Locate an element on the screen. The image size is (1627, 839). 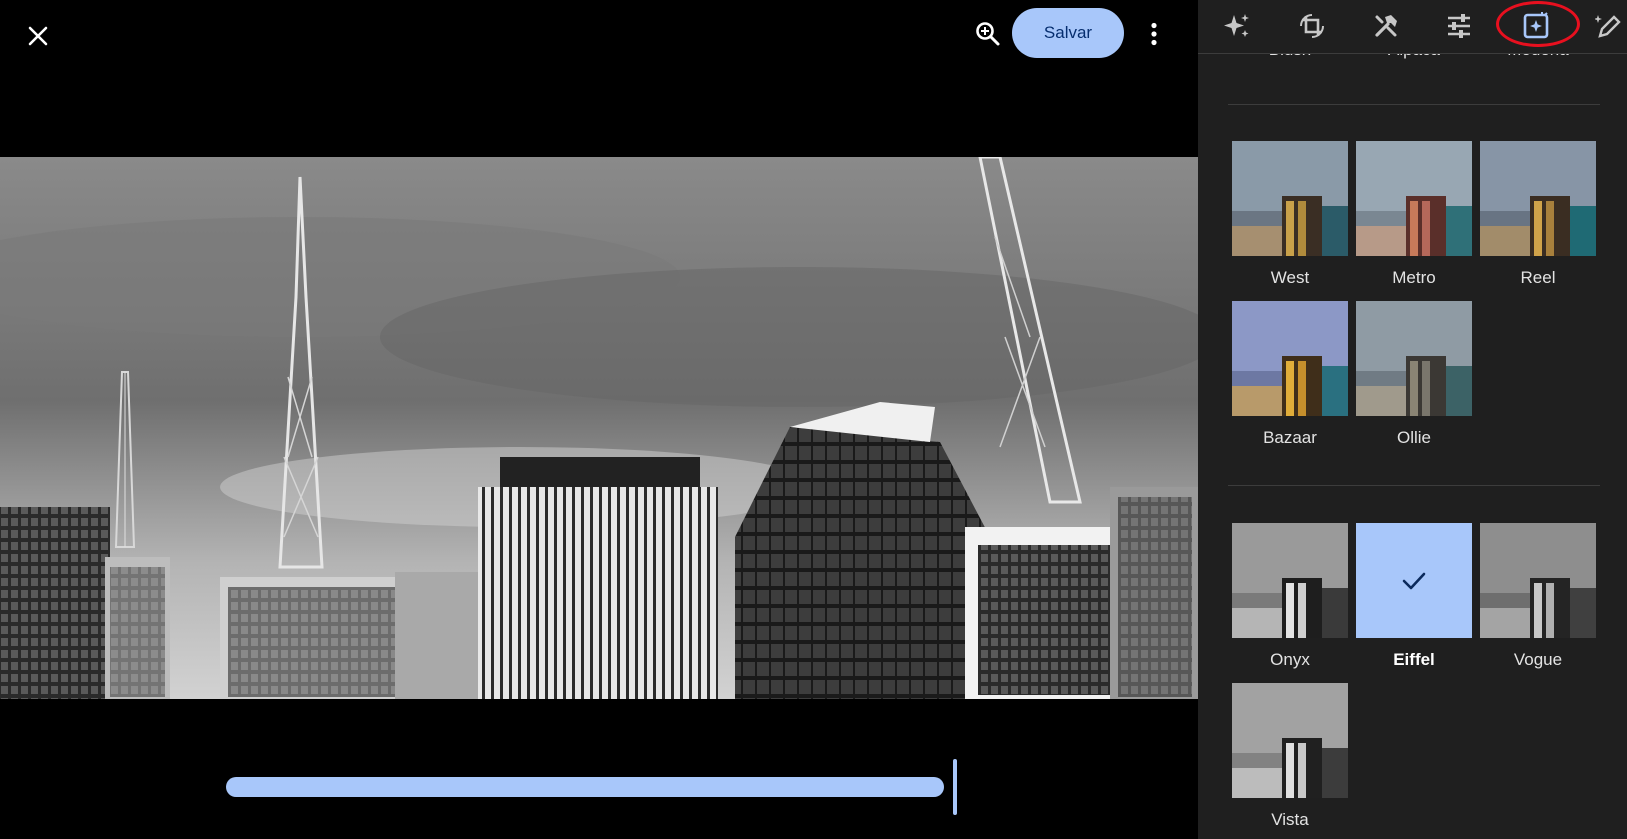
filter-eiffel: Eiffel is located at coordinates (1414, 596).